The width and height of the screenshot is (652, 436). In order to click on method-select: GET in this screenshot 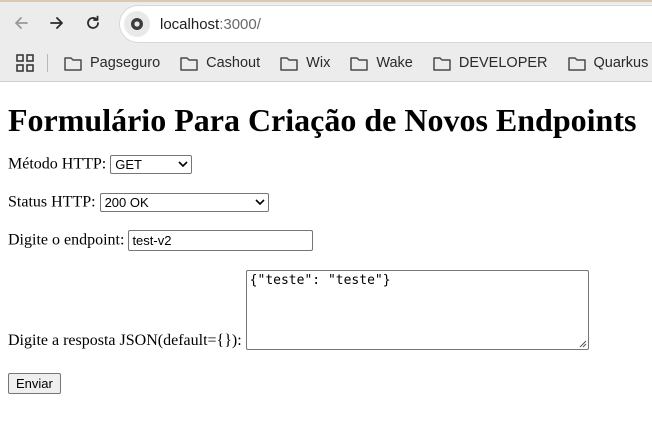, I will do `click(151, 164)`.